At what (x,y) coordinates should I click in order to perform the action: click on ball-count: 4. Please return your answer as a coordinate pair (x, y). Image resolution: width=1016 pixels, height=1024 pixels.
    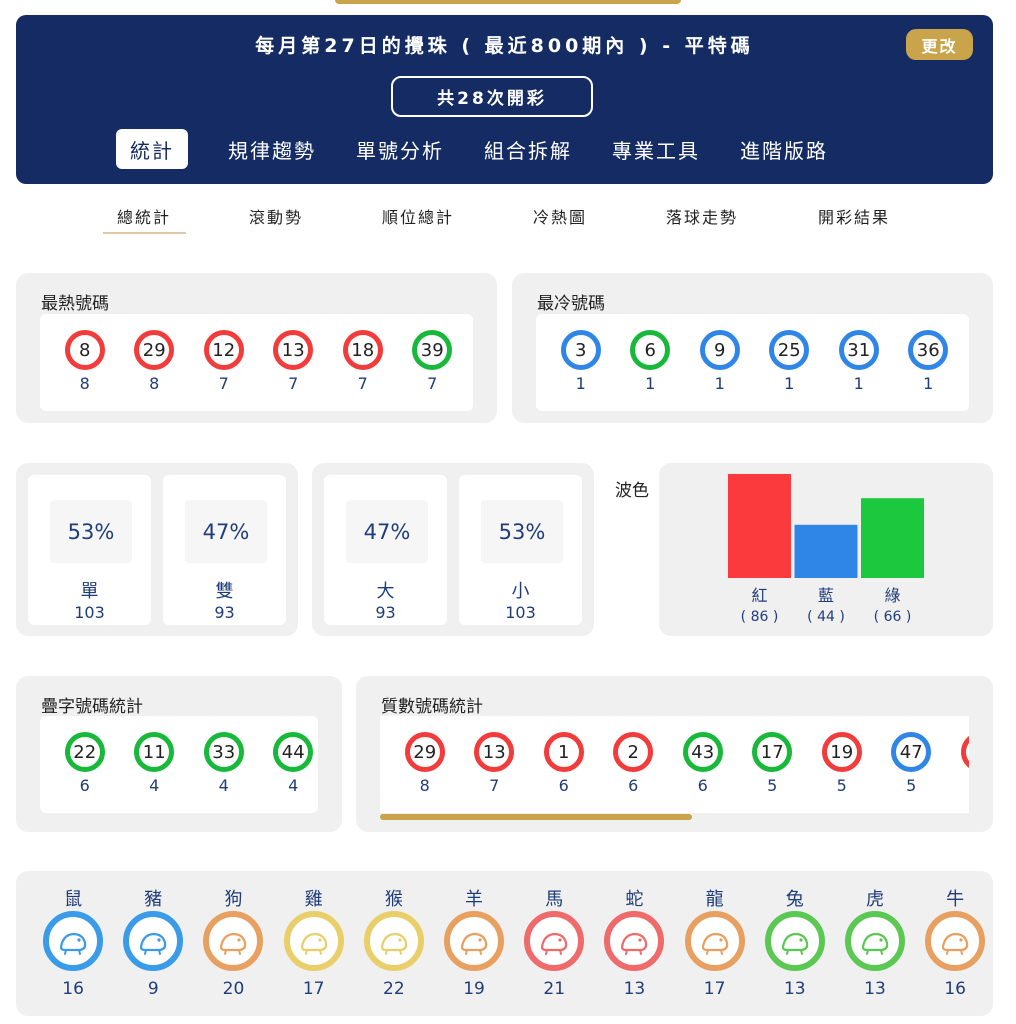
    Looking at the image, I should click on (223, 785).